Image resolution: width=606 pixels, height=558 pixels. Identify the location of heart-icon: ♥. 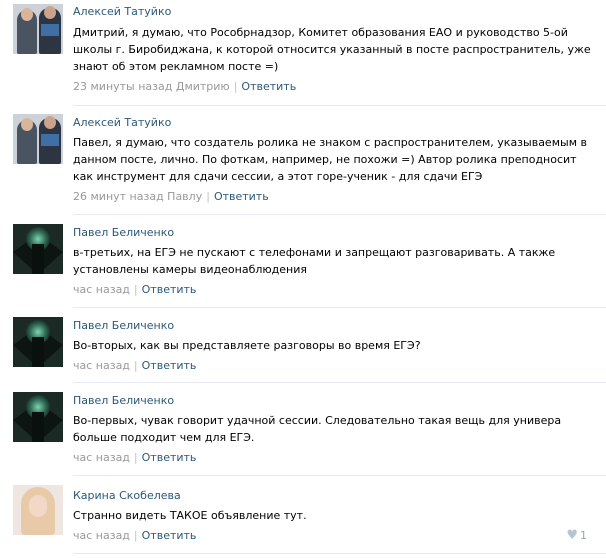
(572, 535).